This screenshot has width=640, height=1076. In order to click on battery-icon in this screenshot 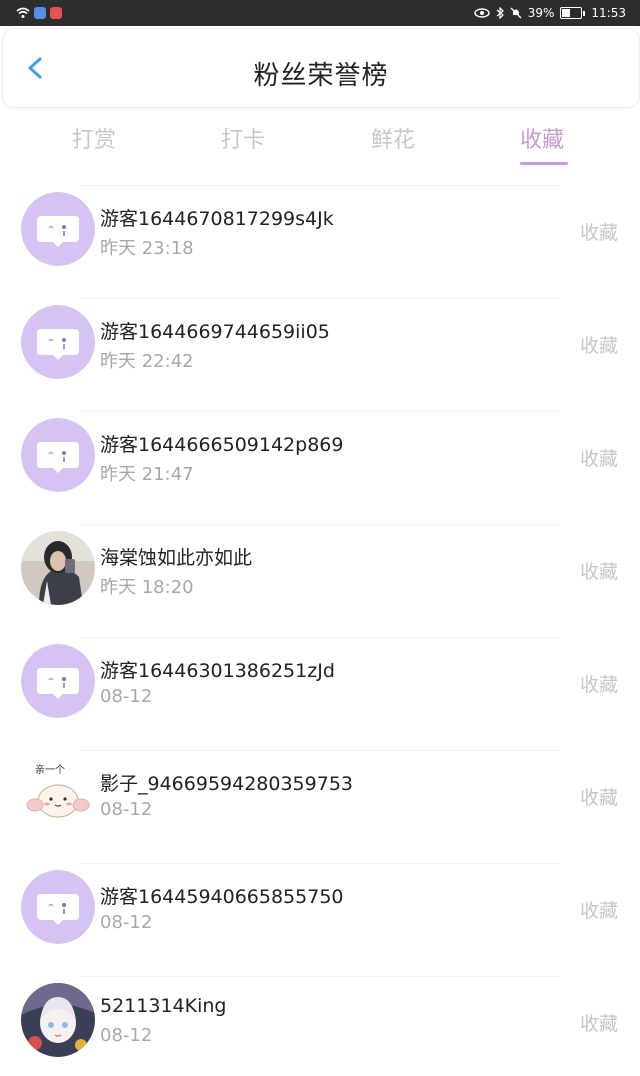, I will do `click(573, 13)`.